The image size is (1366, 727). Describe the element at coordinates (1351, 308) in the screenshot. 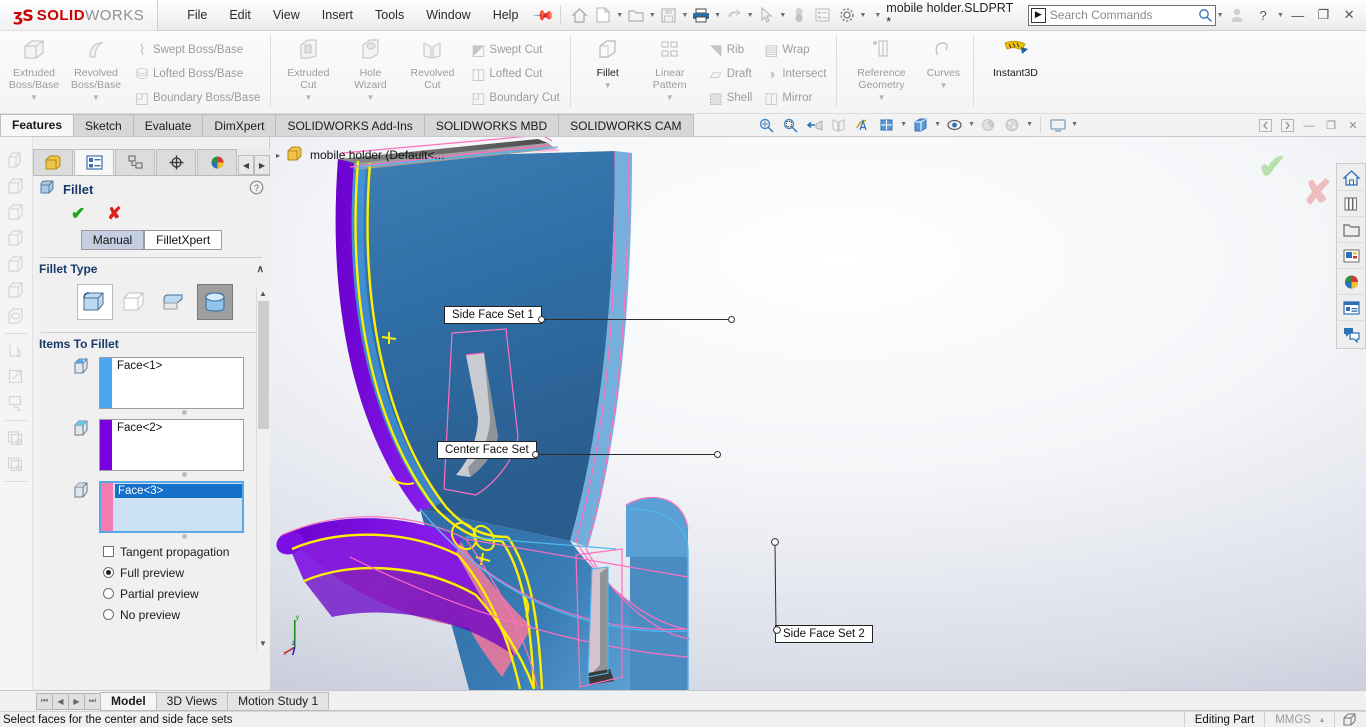

I see `custom-properties-icon` at that location.